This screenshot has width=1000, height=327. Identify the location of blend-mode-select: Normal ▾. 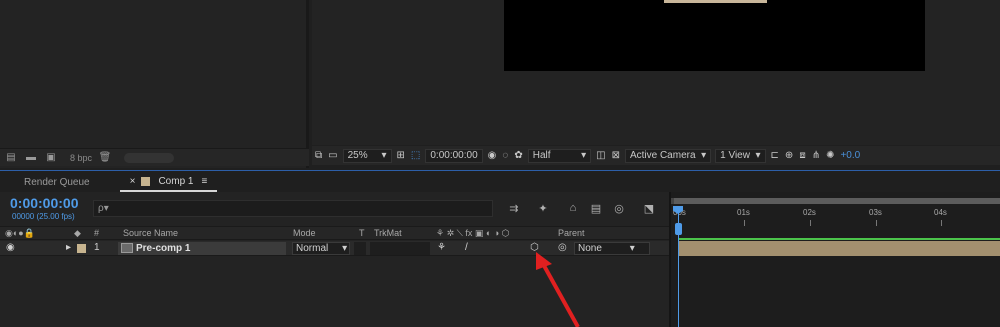
(321, 248).